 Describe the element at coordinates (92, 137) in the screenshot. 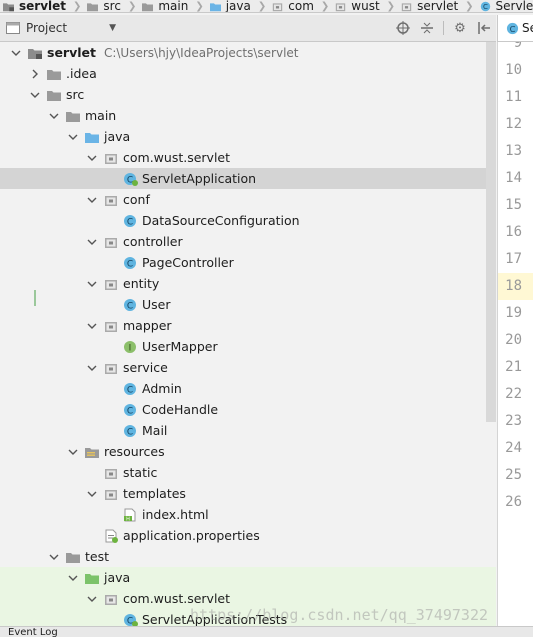

I see `source-folder-icon` at that location.